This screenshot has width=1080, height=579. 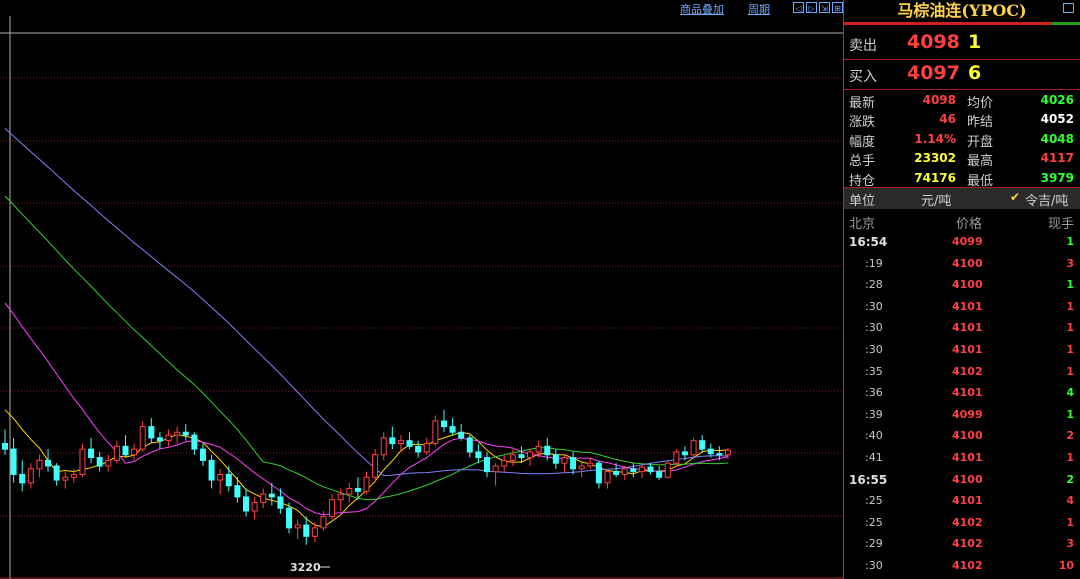 I want to click on sell-label: 卖出, so click(x=863, y=46).